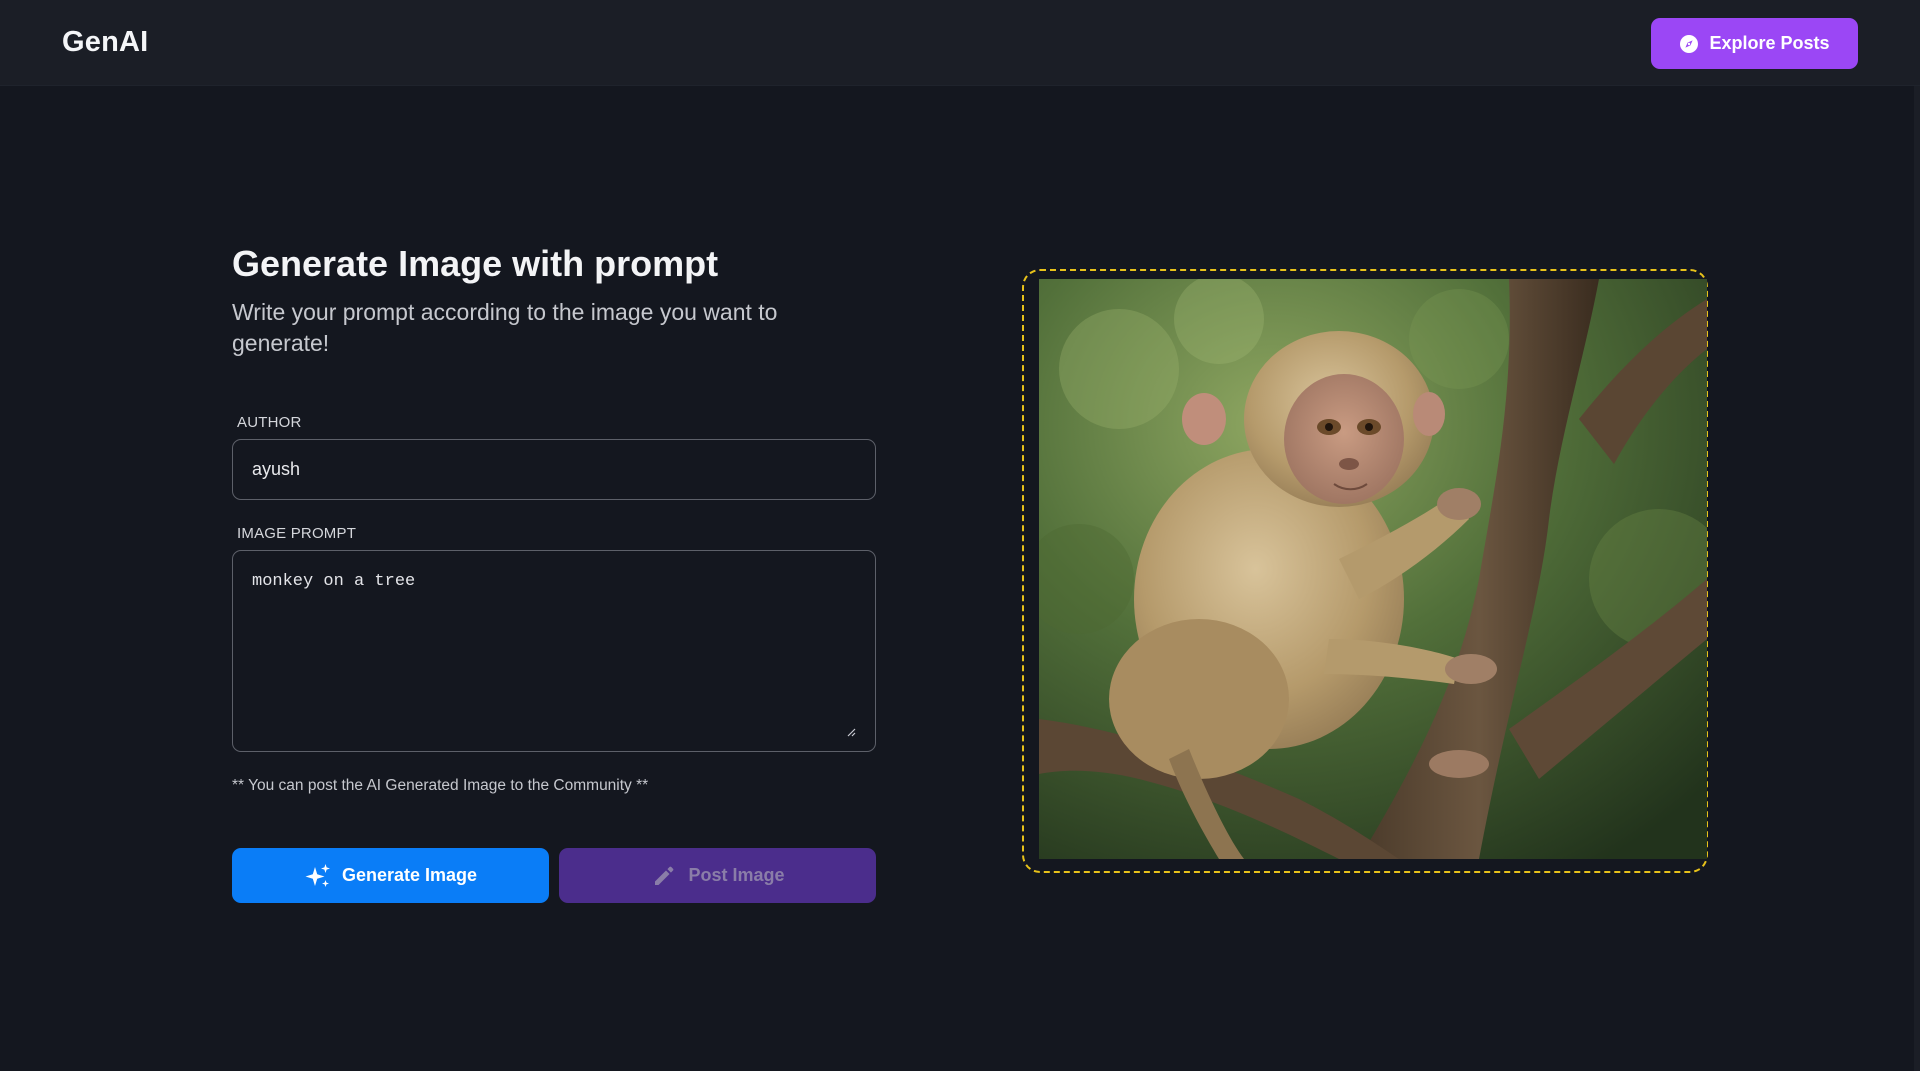 The height and width of the screenshot is (1071, 1920). What do you see at coordinates (409, 875) in the screenshot?
I see `generate-image-label: Generate Image` at bounding box center [409, 875].